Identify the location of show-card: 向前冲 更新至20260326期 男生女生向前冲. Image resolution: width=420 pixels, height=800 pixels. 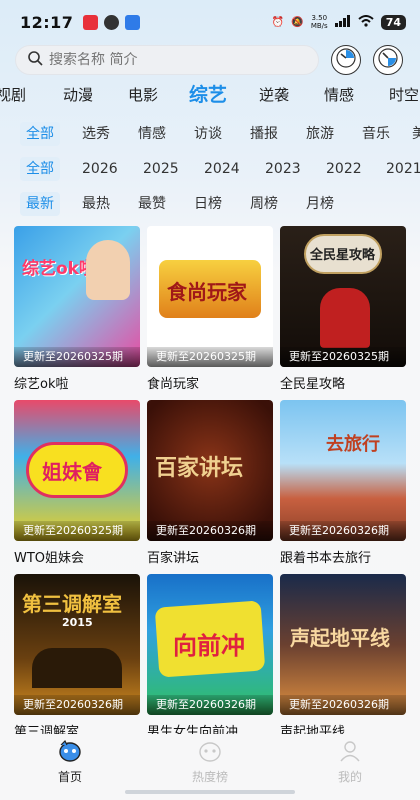
(210, 654).